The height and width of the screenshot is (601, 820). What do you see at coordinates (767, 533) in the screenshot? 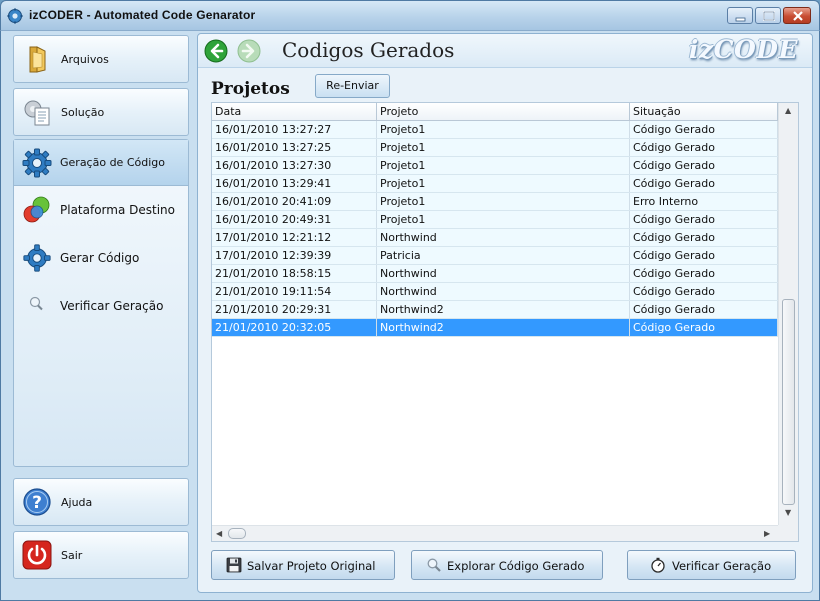
I see `scroll-right-icon: ▶` at bounding box center [767, 533].